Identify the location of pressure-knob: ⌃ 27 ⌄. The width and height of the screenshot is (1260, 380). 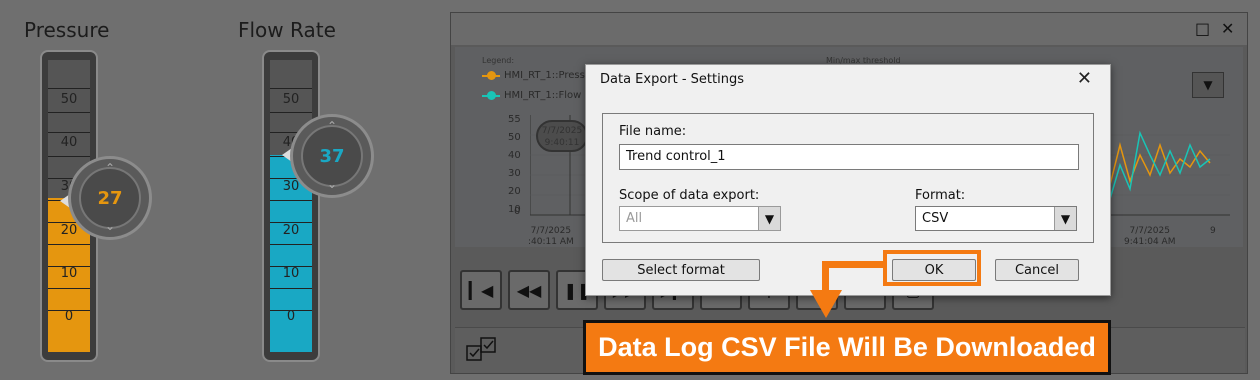
(110, 198).